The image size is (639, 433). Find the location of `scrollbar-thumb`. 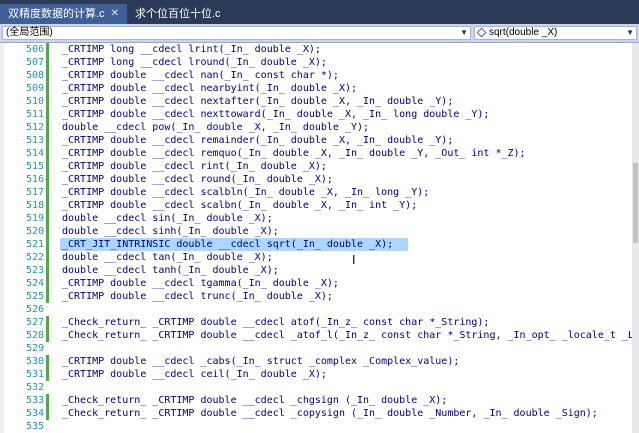

scrollbar-thumb is located at coordinates (635, 203).